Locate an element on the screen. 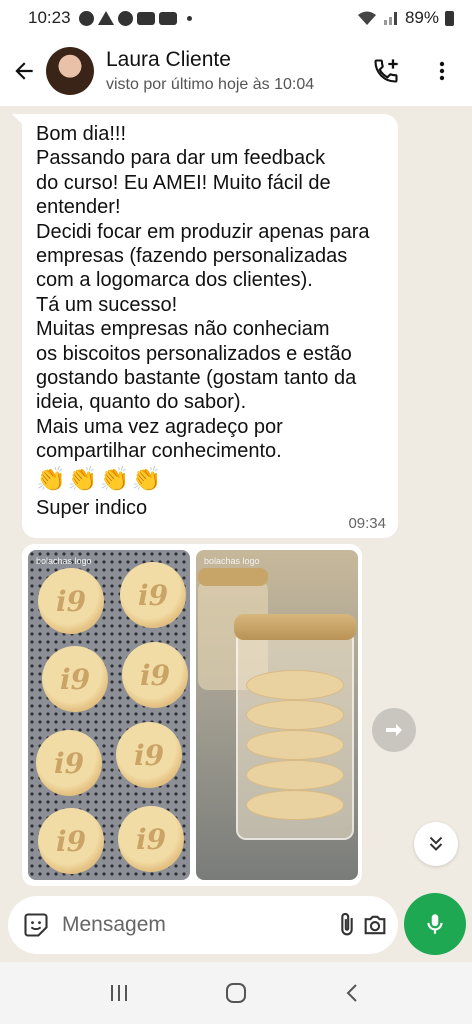  message-line: Decidi focar em produzir apenas para is located at coordinates (203, 231).